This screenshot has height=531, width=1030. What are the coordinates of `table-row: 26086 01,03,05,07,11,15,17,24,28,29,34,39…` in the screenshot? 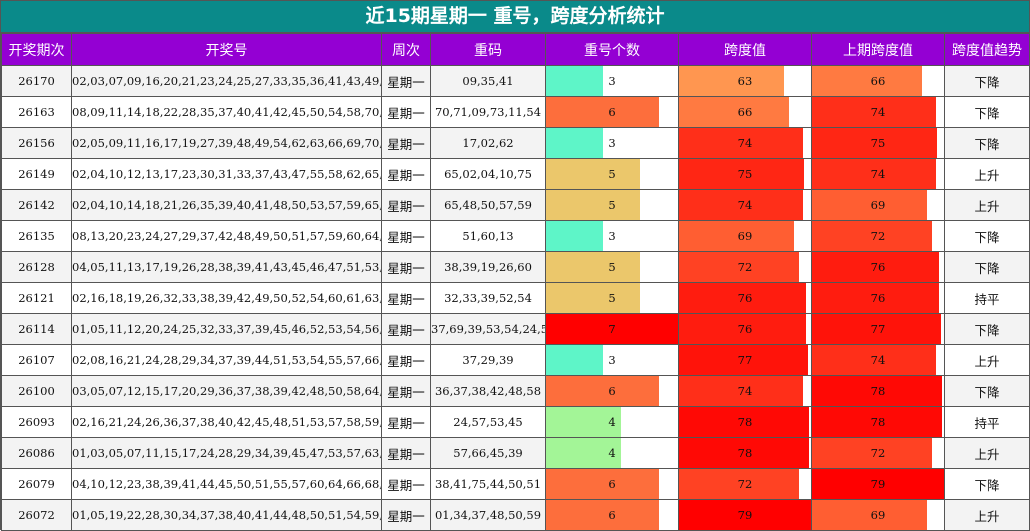 It's located at (515, 453).